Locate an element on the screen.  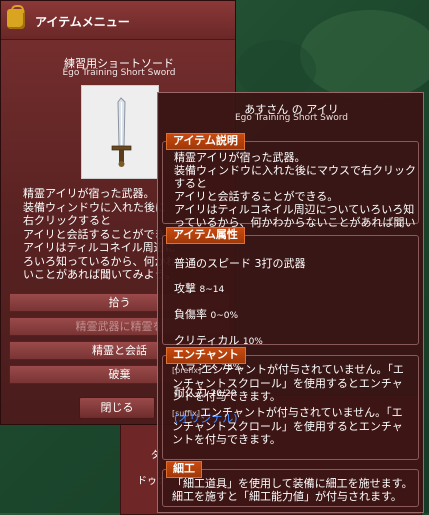
bag-icon is located at coordinates (16, 17).